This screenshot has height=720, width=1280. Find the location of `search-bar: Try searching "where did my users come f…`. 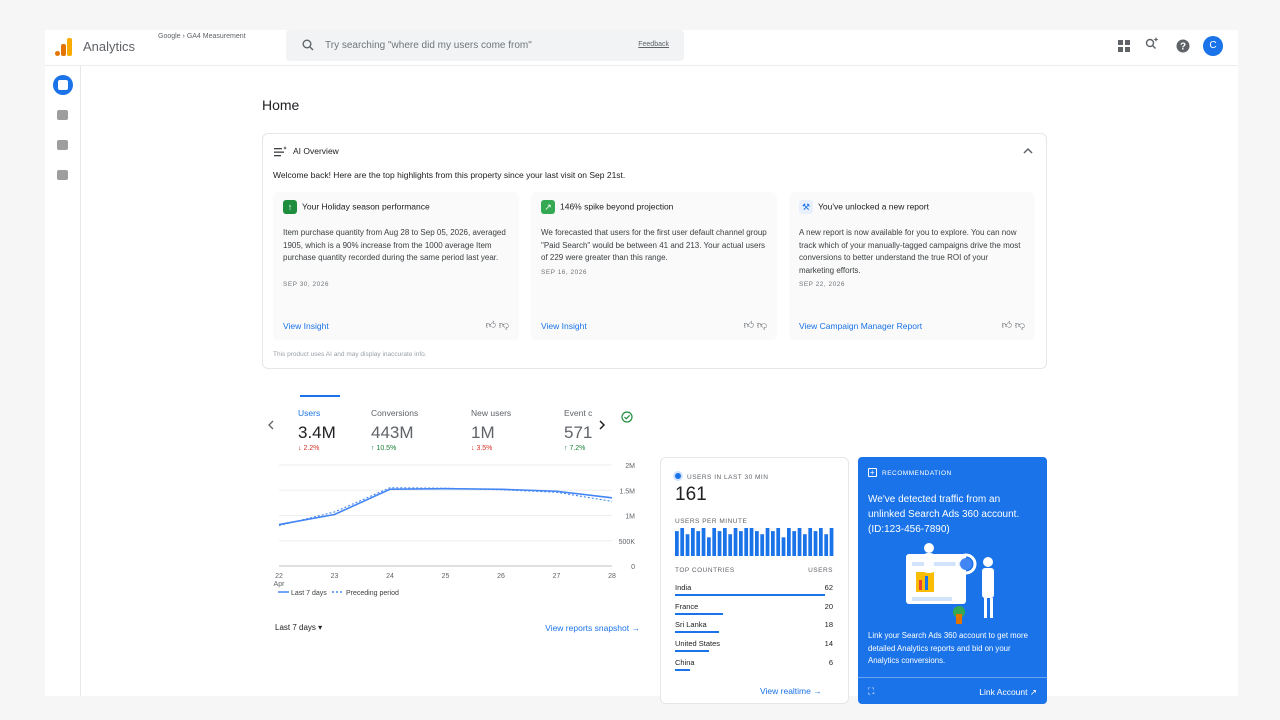

search-bar: Try searching "where did my users come f… is located at coordinates (485, 45).